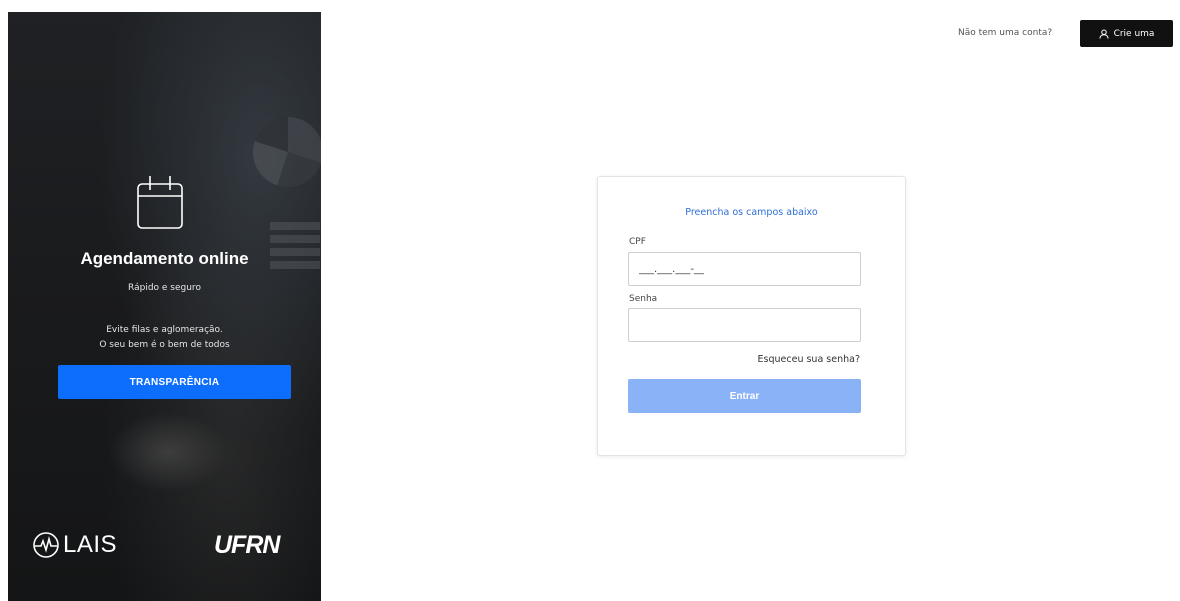  What do you see at coordinates (164, 330) in the screenshot?
I see `hero-description-line-1: Evite filas e aglomeração.` at bounding box center [164, 330].